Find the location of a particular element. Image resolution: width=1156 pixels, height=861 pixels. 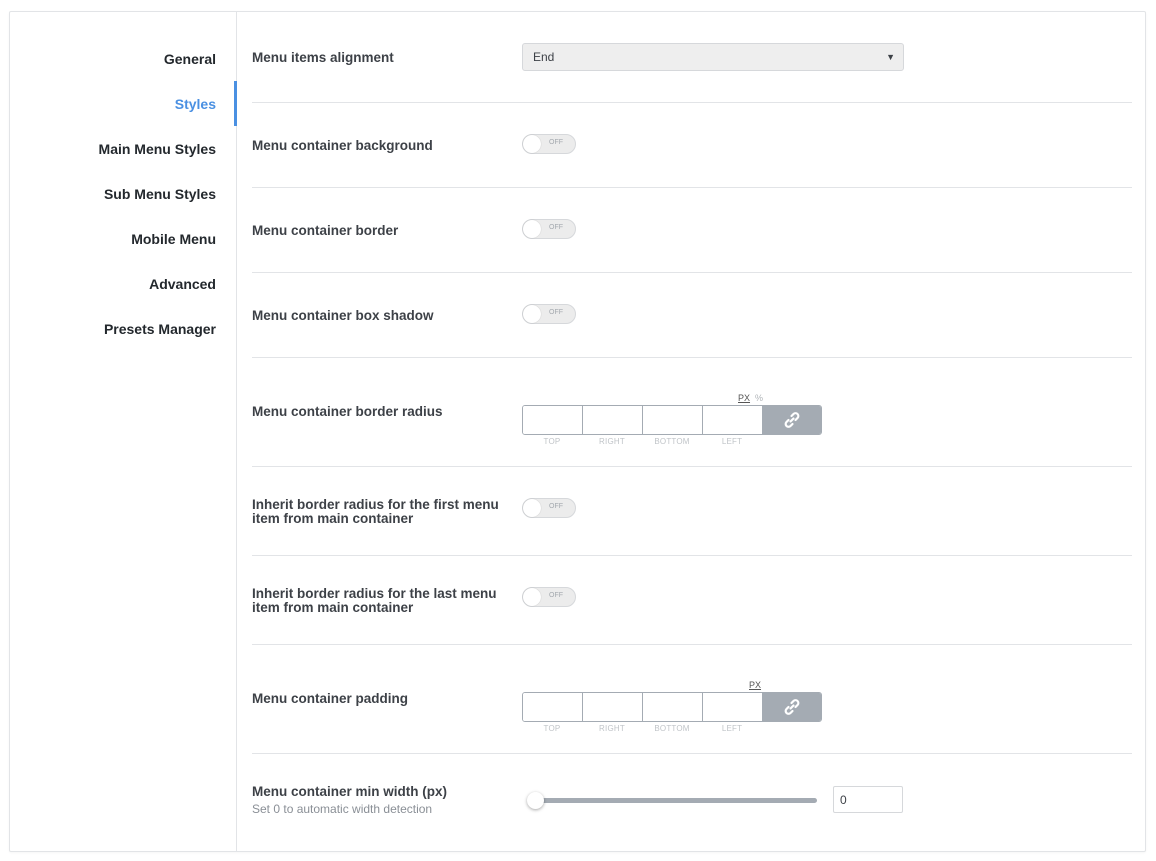

caret-down-icon: ▼ is located at coordinates (890, 57).